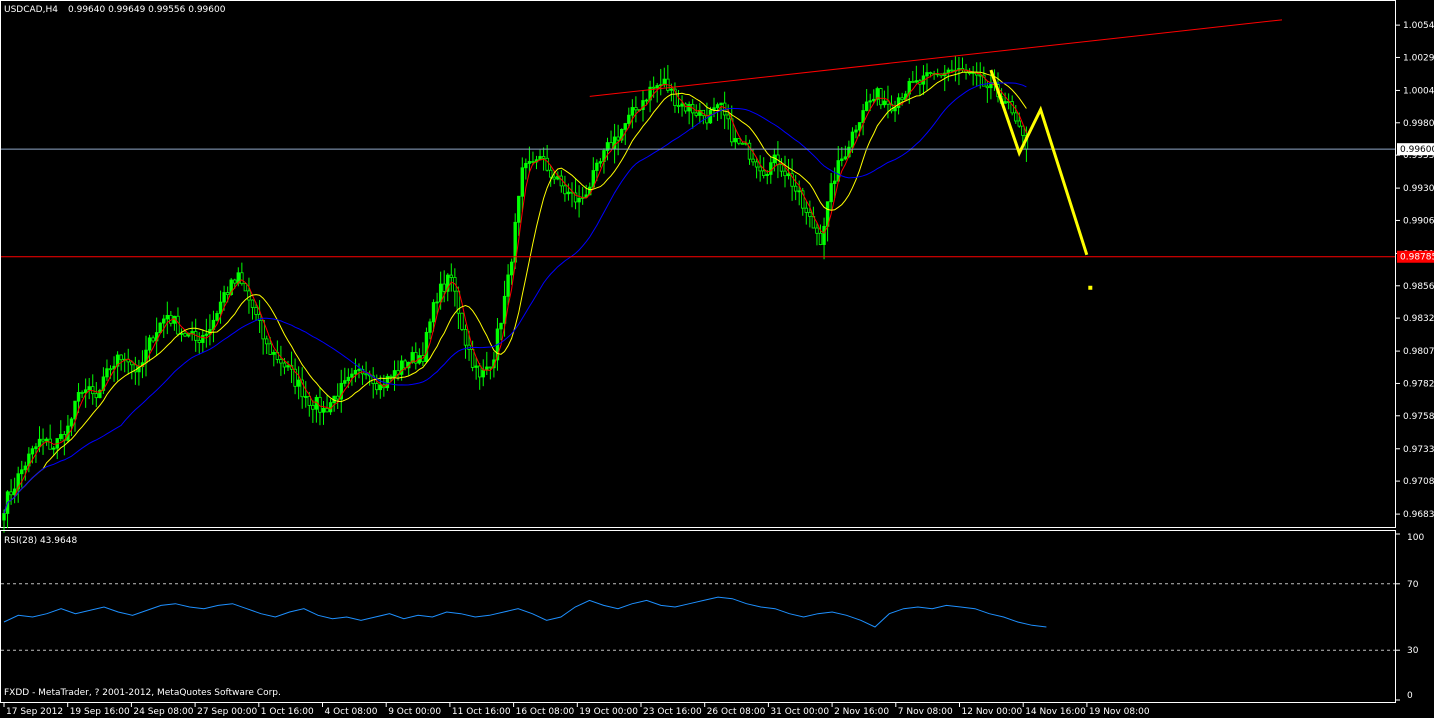 This screenshot has height=718, width=1434. What do you see at coordinates (1417, 258) in the screenshot?
I see `support-price-tag-label: 0.98785` at bounding box center [1417, 258].